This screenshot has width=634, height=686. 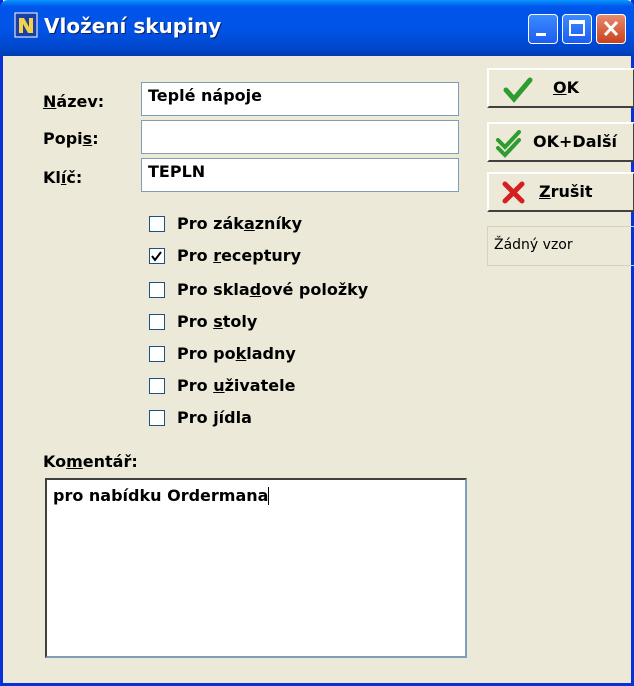 What do you see at coordinates (239, 223) in the screenshot?
I see `checkbox-label: Pro zákazníky` at bounding box center [239, 223].